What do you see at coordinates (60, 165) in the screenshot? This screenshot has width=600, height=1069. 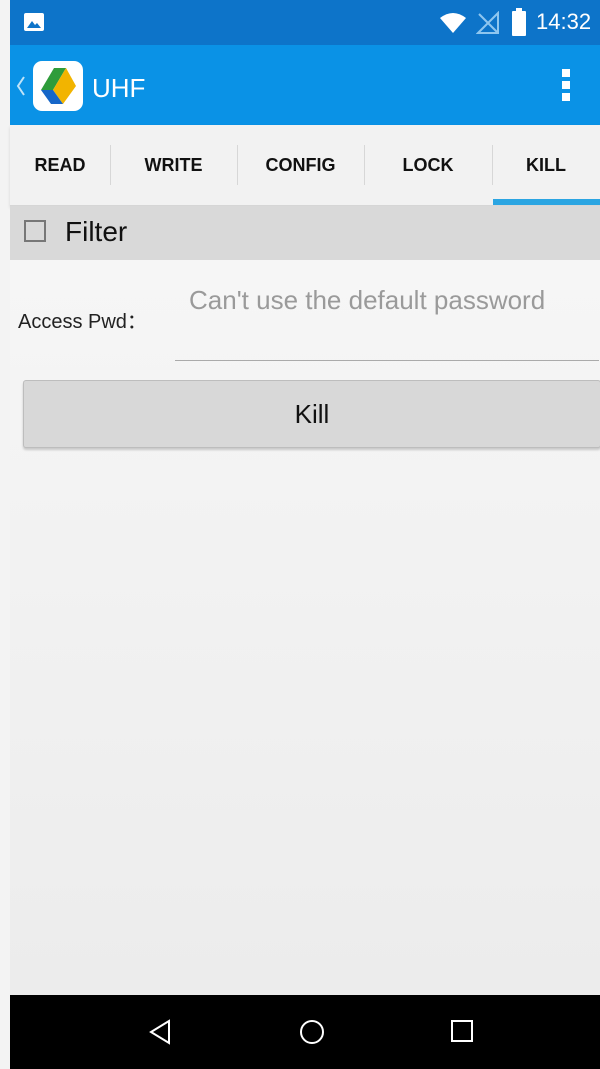 I see `tab-read: READ` at bounding box center [60, 165].